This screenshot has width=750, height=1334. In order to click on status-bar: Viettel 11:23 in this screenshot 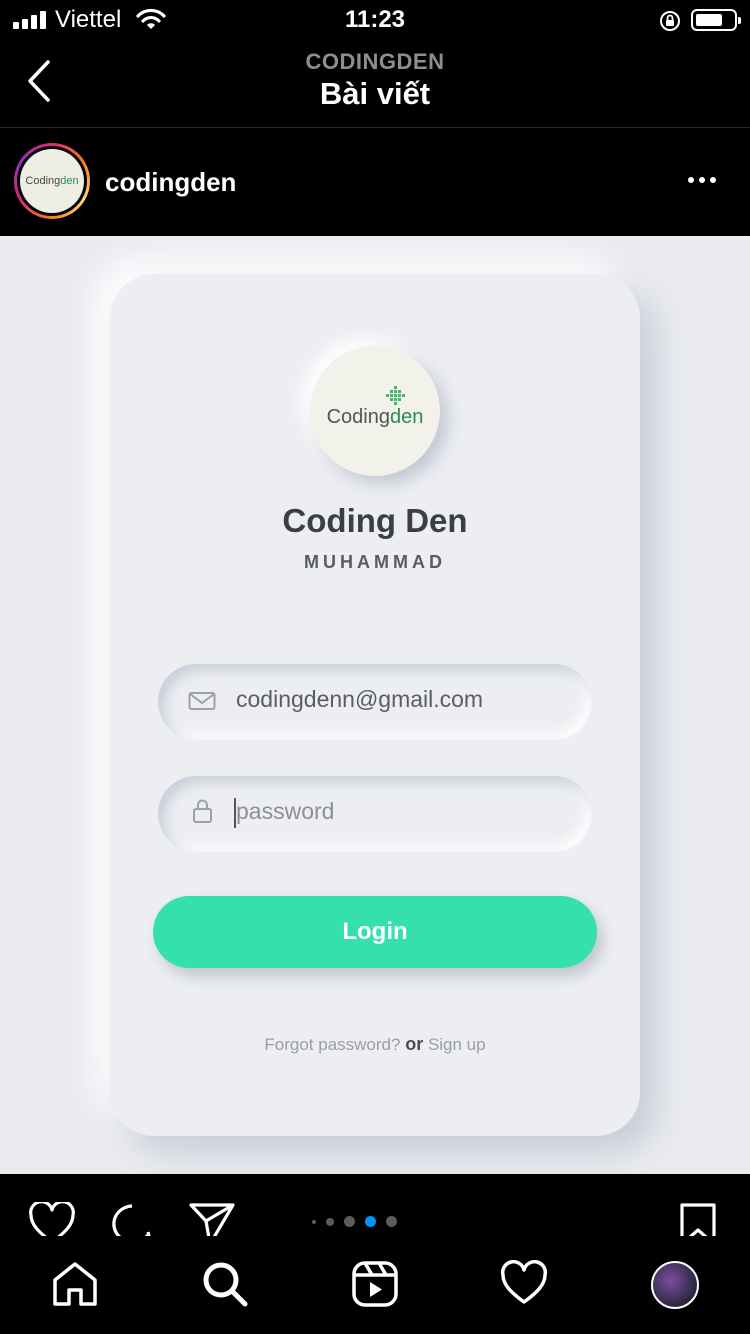, I will do `click(375, 20)`.